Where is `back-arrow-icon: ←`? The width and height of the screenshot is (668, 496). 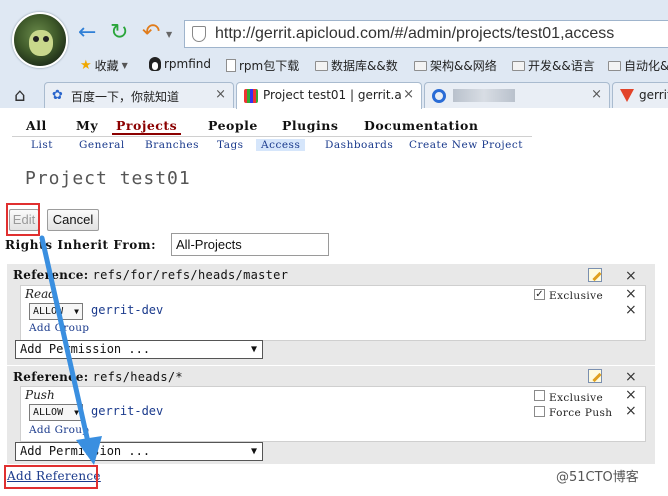 back-arrow-icon: ← is located at coordinates (87, 33).